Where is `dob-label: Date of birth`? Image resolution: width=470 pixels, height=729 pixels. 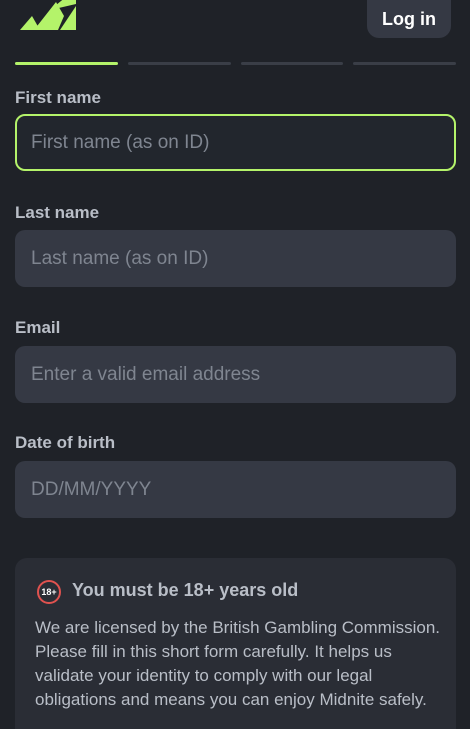 dob-label: Date of birth is located at coordinates (65, 442).